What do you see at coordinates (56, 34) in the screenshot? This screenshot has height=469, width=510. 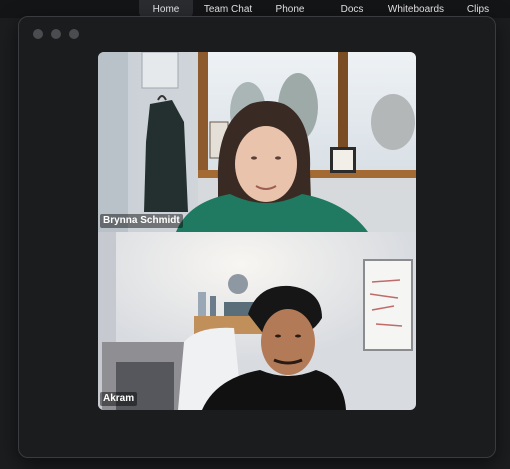 I see `window-minimize-button` at bounding box center [56, 34].